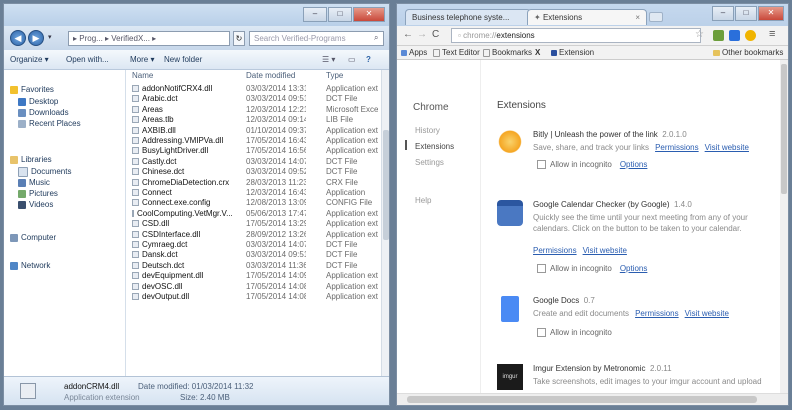 The image size is (792, 410). Describe the element at coordinates (149, 38) in the screenshot. I see `address-bar: ▸ Prog... ▸ VerifiedX... ▸` at that location.